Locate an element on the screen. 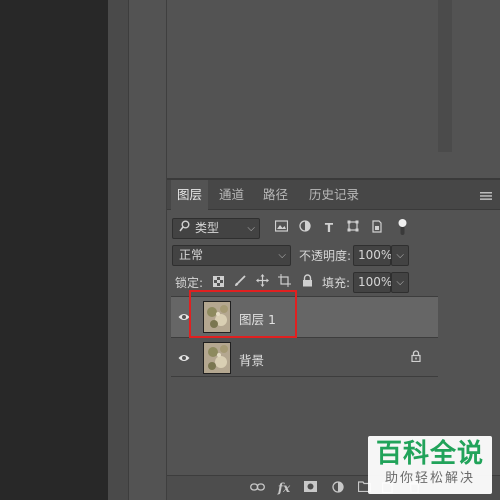  opacity-dropdown-button: ⌵ is located at coordinates (400, 255).